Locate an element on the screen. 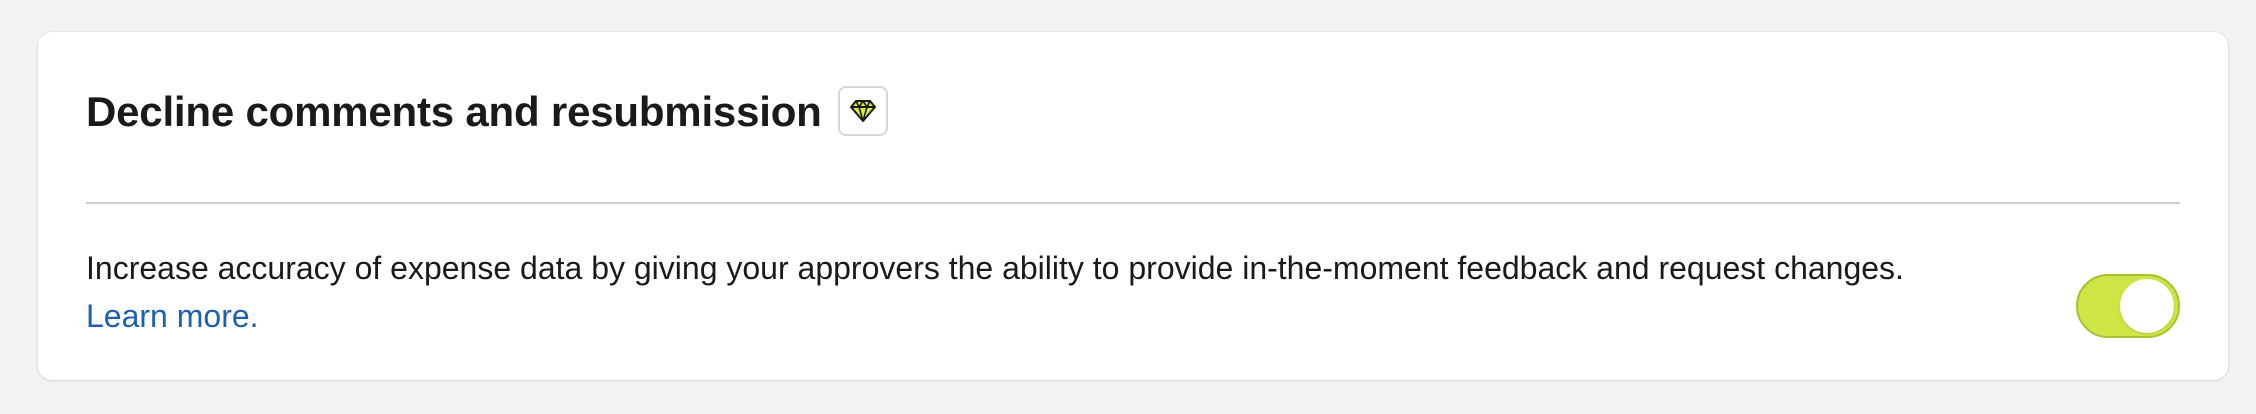 The width and height of the screenshot is (2256, 414). decline-comments-toggle is located at coordinates (2128, 306).